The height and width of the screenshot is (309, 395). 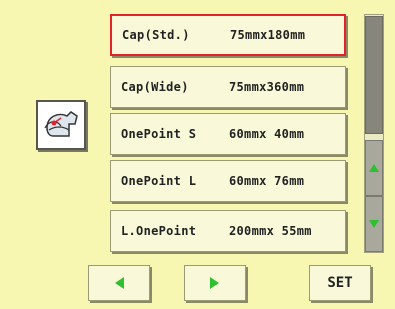 What do you see at coordinates (159, 181) in the screenshot?
I see `hoop-name: OnePoint L` at bounding box center [159, 181].